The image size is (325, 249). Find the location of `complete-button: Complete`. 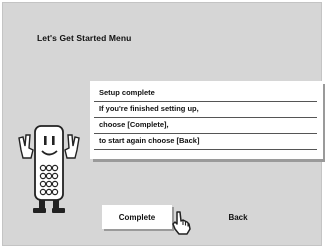

complete-button: Complete is located at coordinates (137, 217).